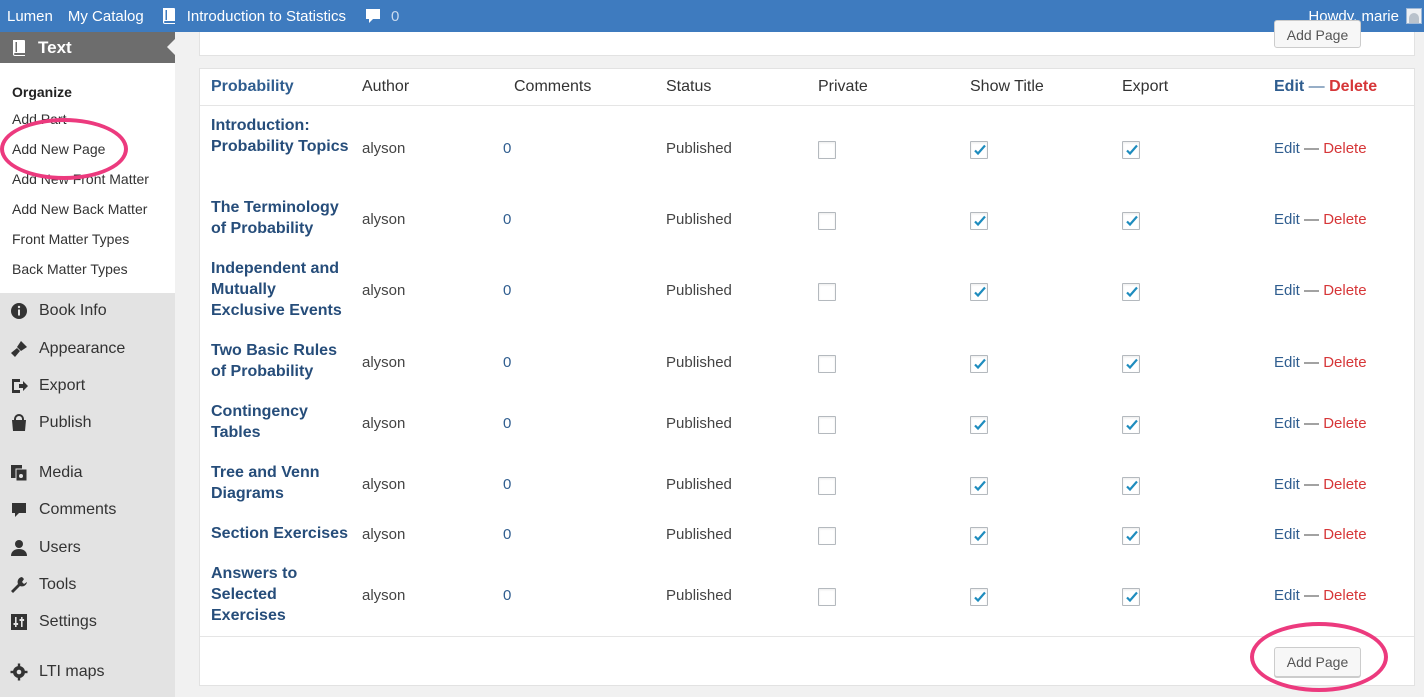  I want to click on author-header: Author, so click(386, 86).